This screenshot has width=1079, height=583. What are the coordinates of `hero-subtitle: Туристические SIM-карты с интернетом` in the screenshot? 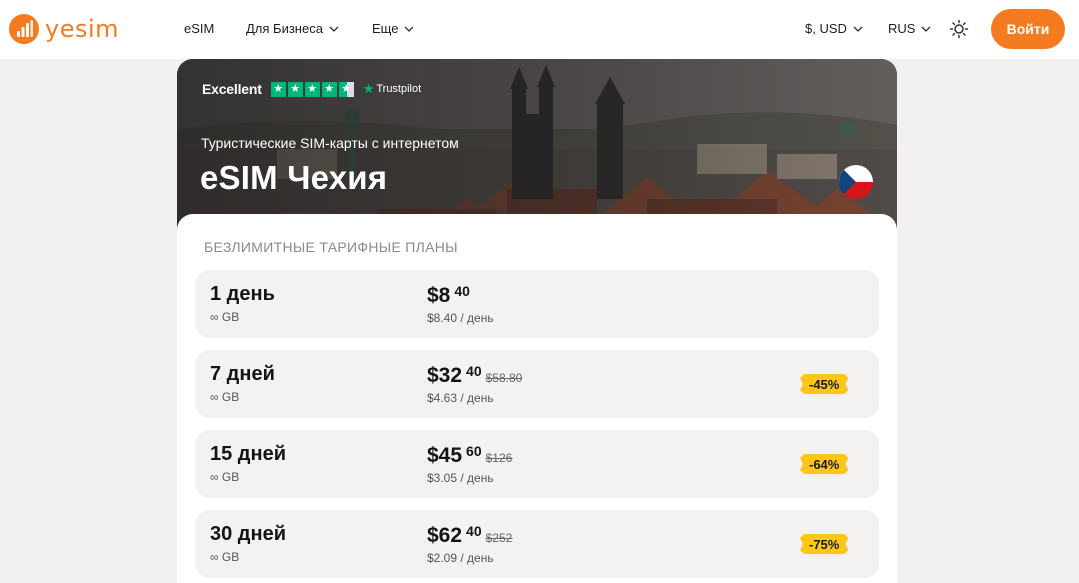 It's located at (330, 143).